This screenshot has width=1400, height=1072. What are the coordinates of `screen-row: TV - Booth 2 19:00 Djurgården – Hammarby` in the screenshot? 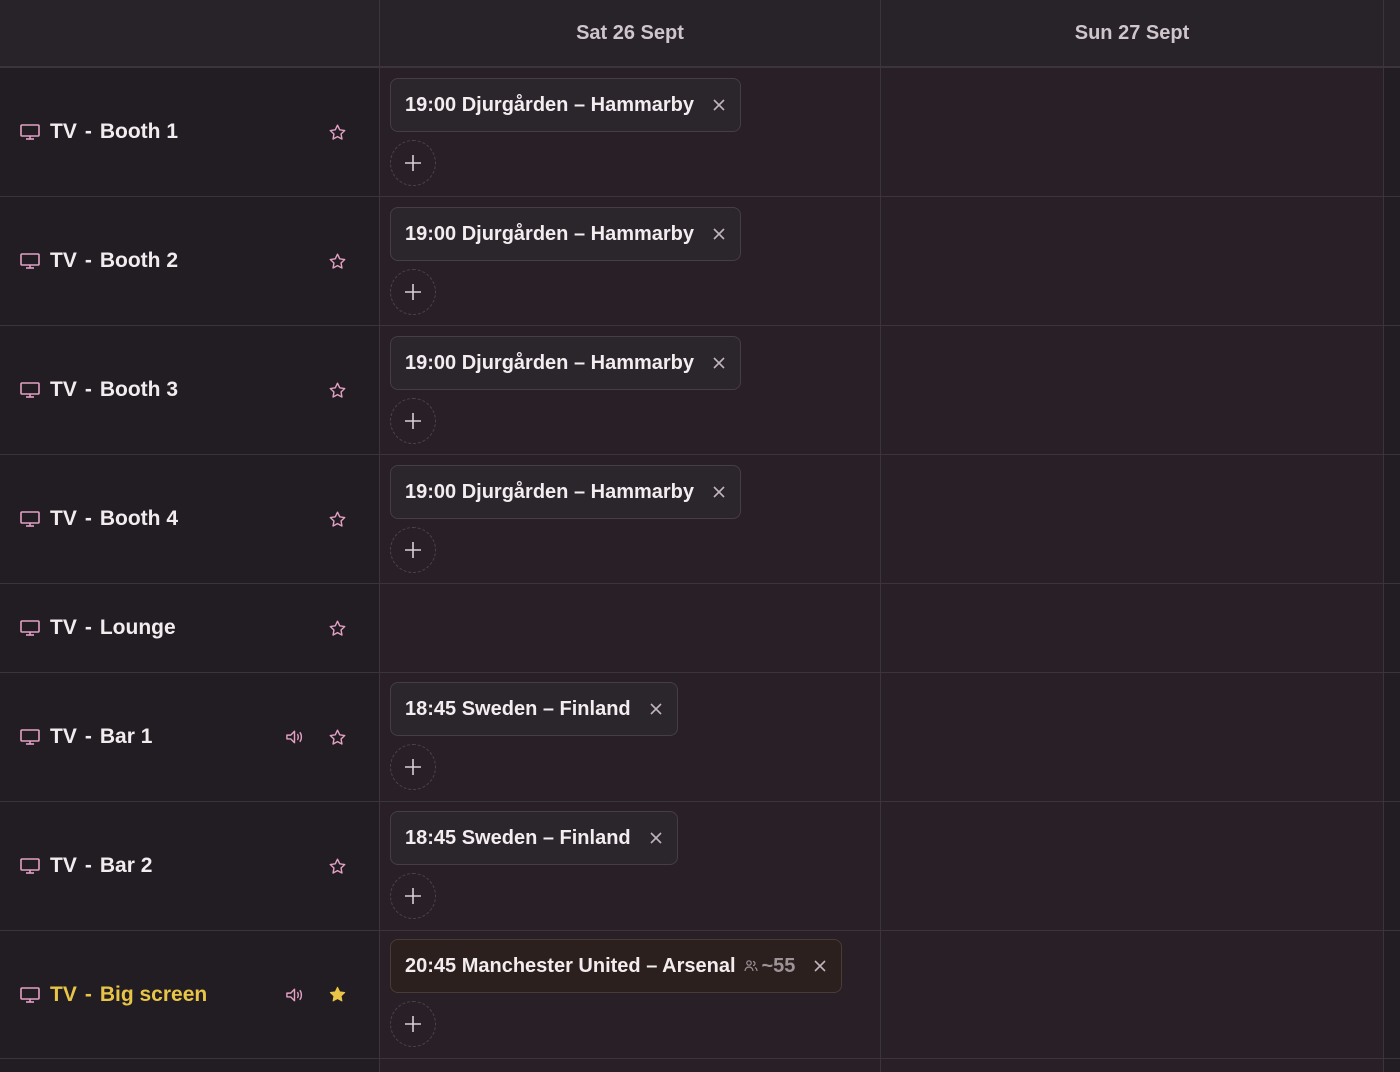 It's located at (700, 261).